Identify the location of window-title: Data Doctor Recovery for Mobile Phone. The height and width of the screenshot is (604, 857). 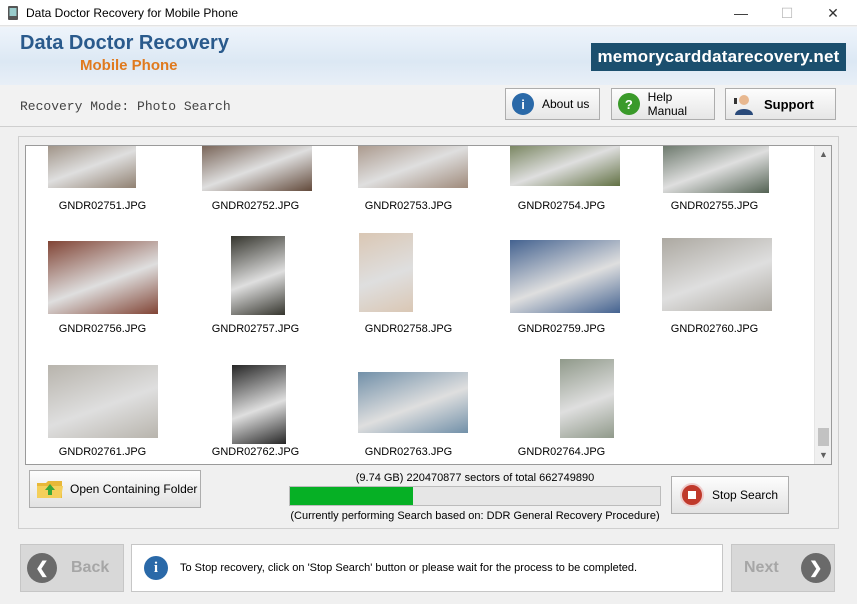
(132, 13).